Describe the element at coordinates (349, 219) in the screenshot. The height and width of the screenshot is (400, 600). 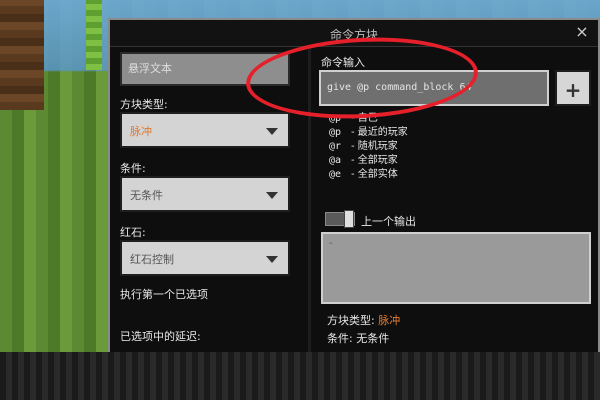
I see `toggle-knob` at that location.